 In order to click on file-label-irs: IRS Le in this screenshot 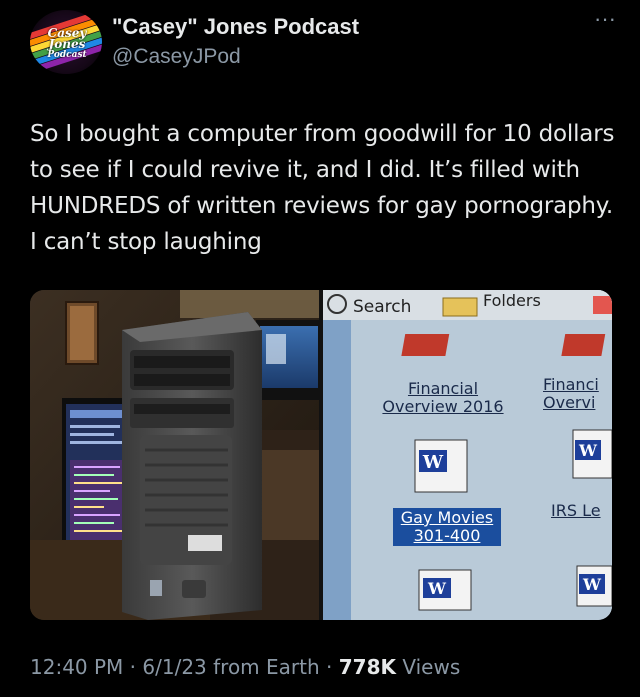, I will do `click(581, 511)`.